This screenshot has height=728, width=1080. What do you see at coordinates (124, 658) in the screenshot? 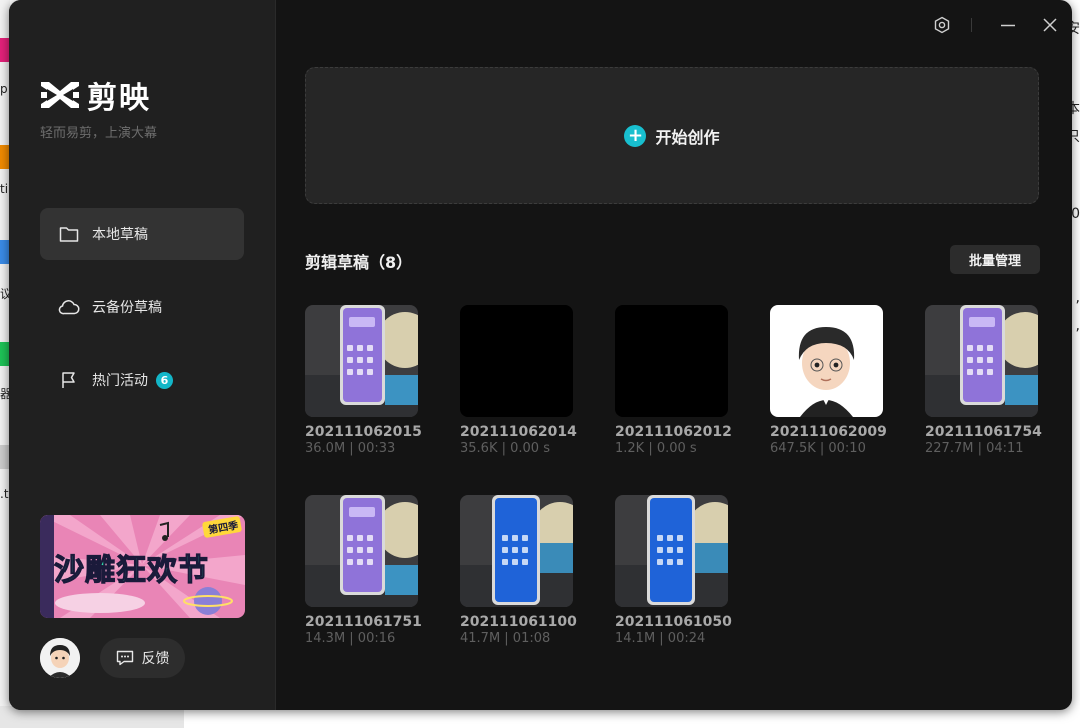
I see `chat-icon` at bounding box center [124, 658].